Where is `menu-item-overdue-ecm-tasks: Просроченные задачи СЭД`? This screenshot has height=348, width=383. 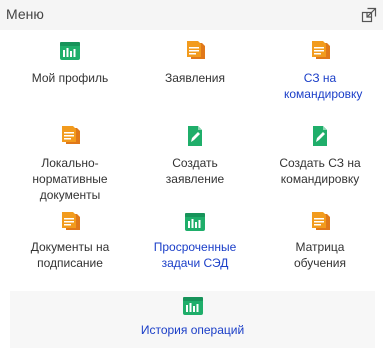
menu-item-overdue-ecm-tasks: Просроченные задачи СЭД is located at coordinates (195, 241).